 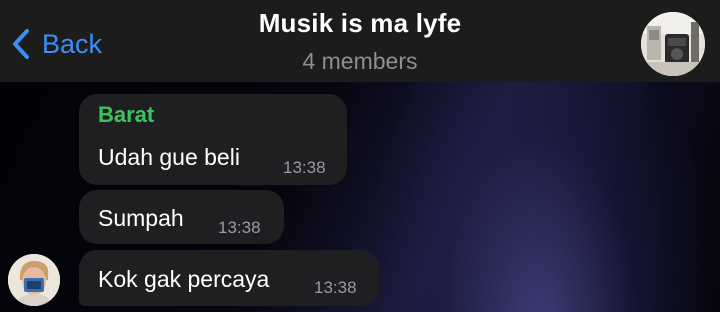 What do you see at coordinates (169, 157) in the screenshot?
I see `message-text: Udah gue beli` at bounding box center [169, 157].